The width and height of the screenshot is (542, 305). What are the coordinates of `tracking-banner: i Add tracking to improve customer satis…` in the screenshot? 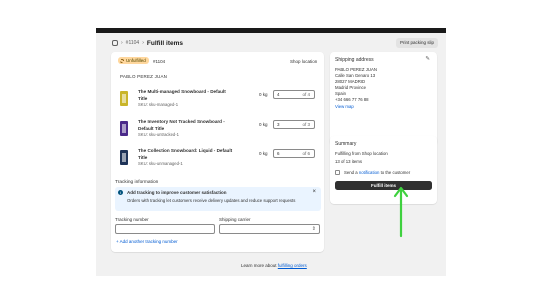 It's located at (218, 199).